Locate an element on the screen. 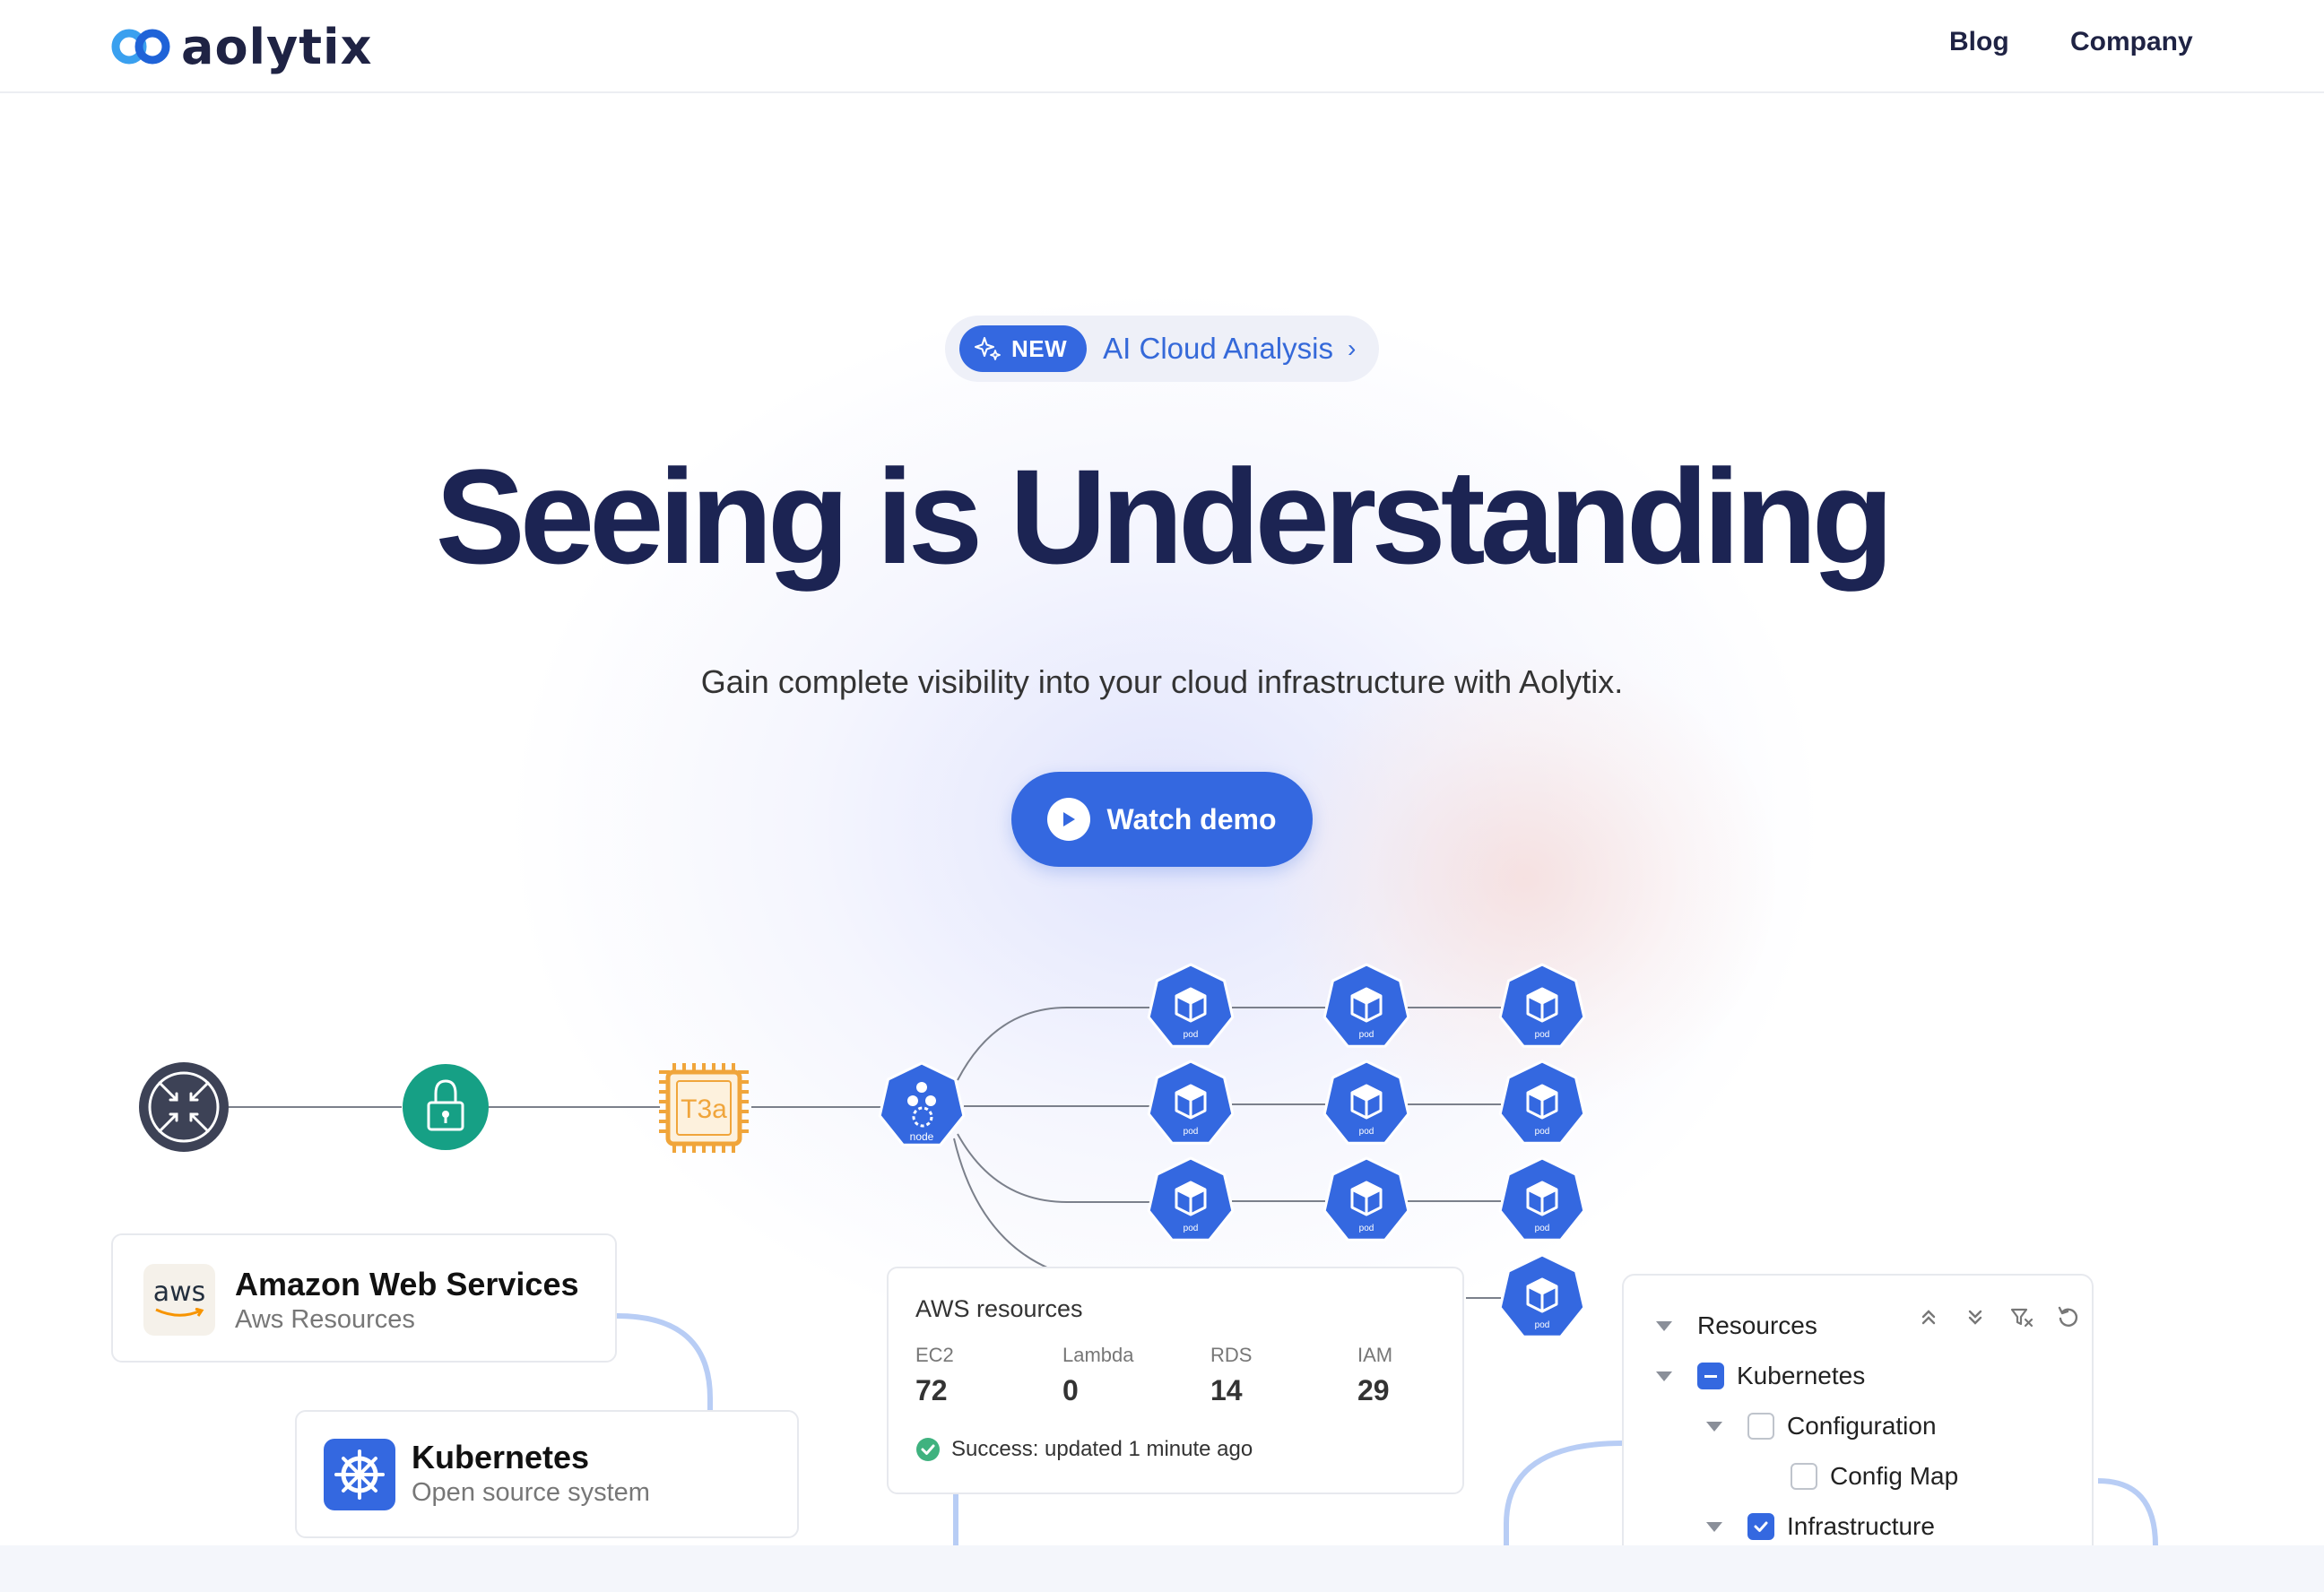 This screenshot has width=2324, height=1592. stat-rds: RDS 14 is located at coordinates (1231, 1375).